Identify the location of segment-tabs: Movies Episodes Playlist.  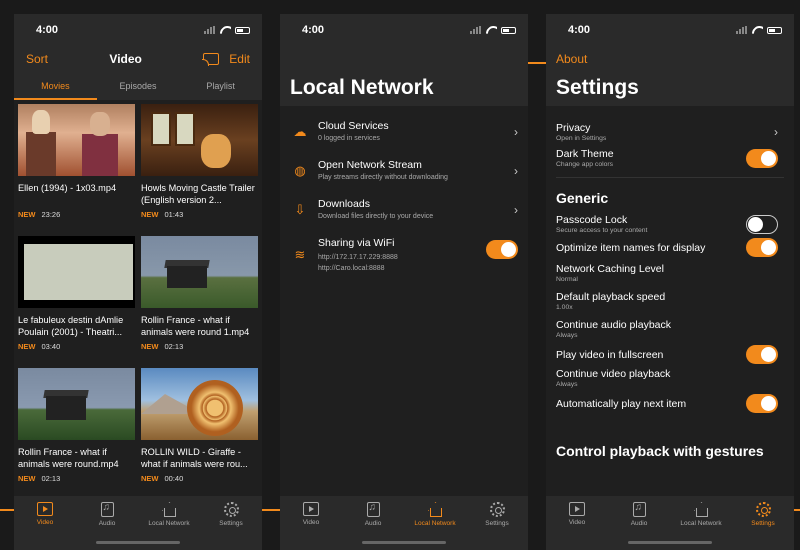
(138, 86).